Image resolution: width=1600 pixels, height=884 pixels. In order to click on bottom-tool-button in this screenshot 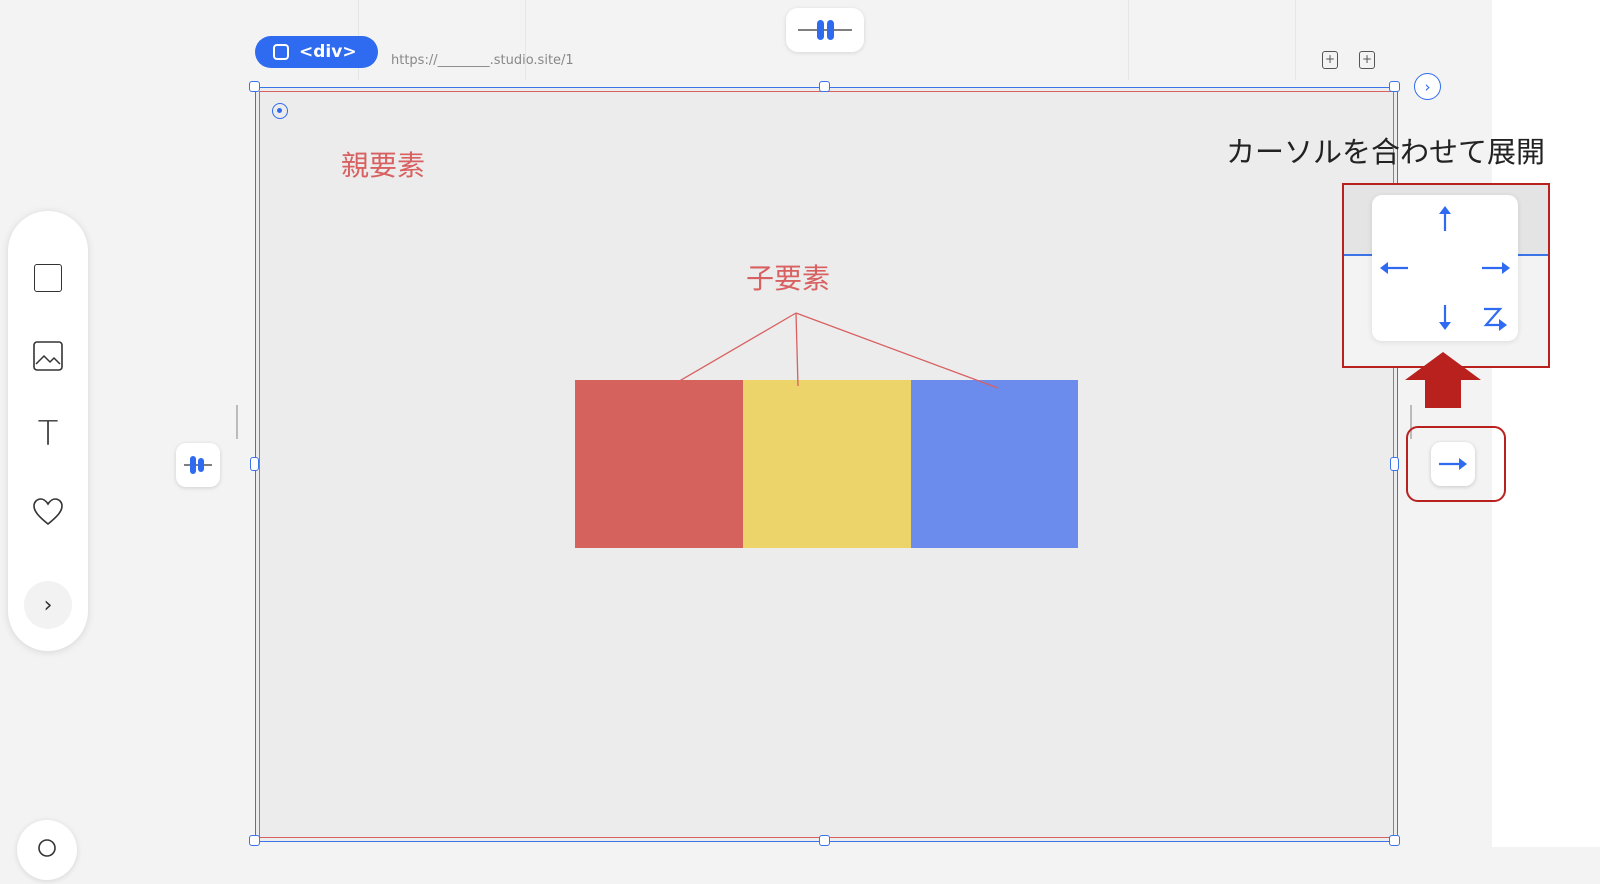, I will do `click(47, 850)`.